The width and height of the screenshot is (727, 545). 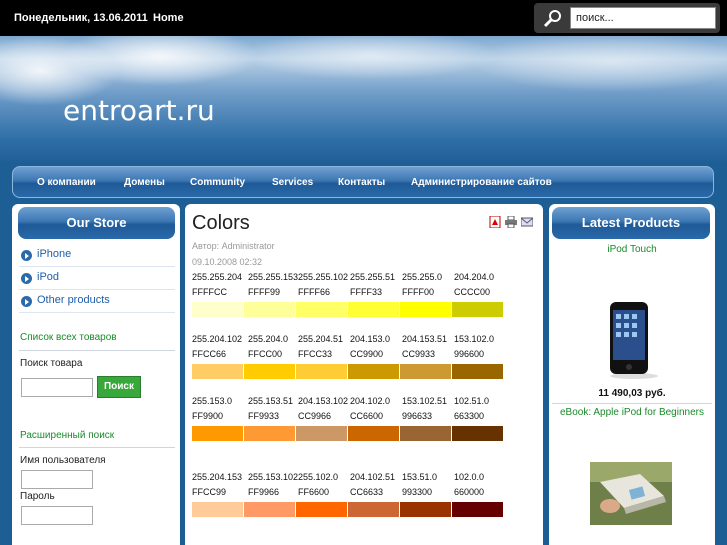 What do you see at coordinates (632, 393) in the screenshot?
I see `product-price: 11 490,03 руб.` at bounding box center [632, 393].